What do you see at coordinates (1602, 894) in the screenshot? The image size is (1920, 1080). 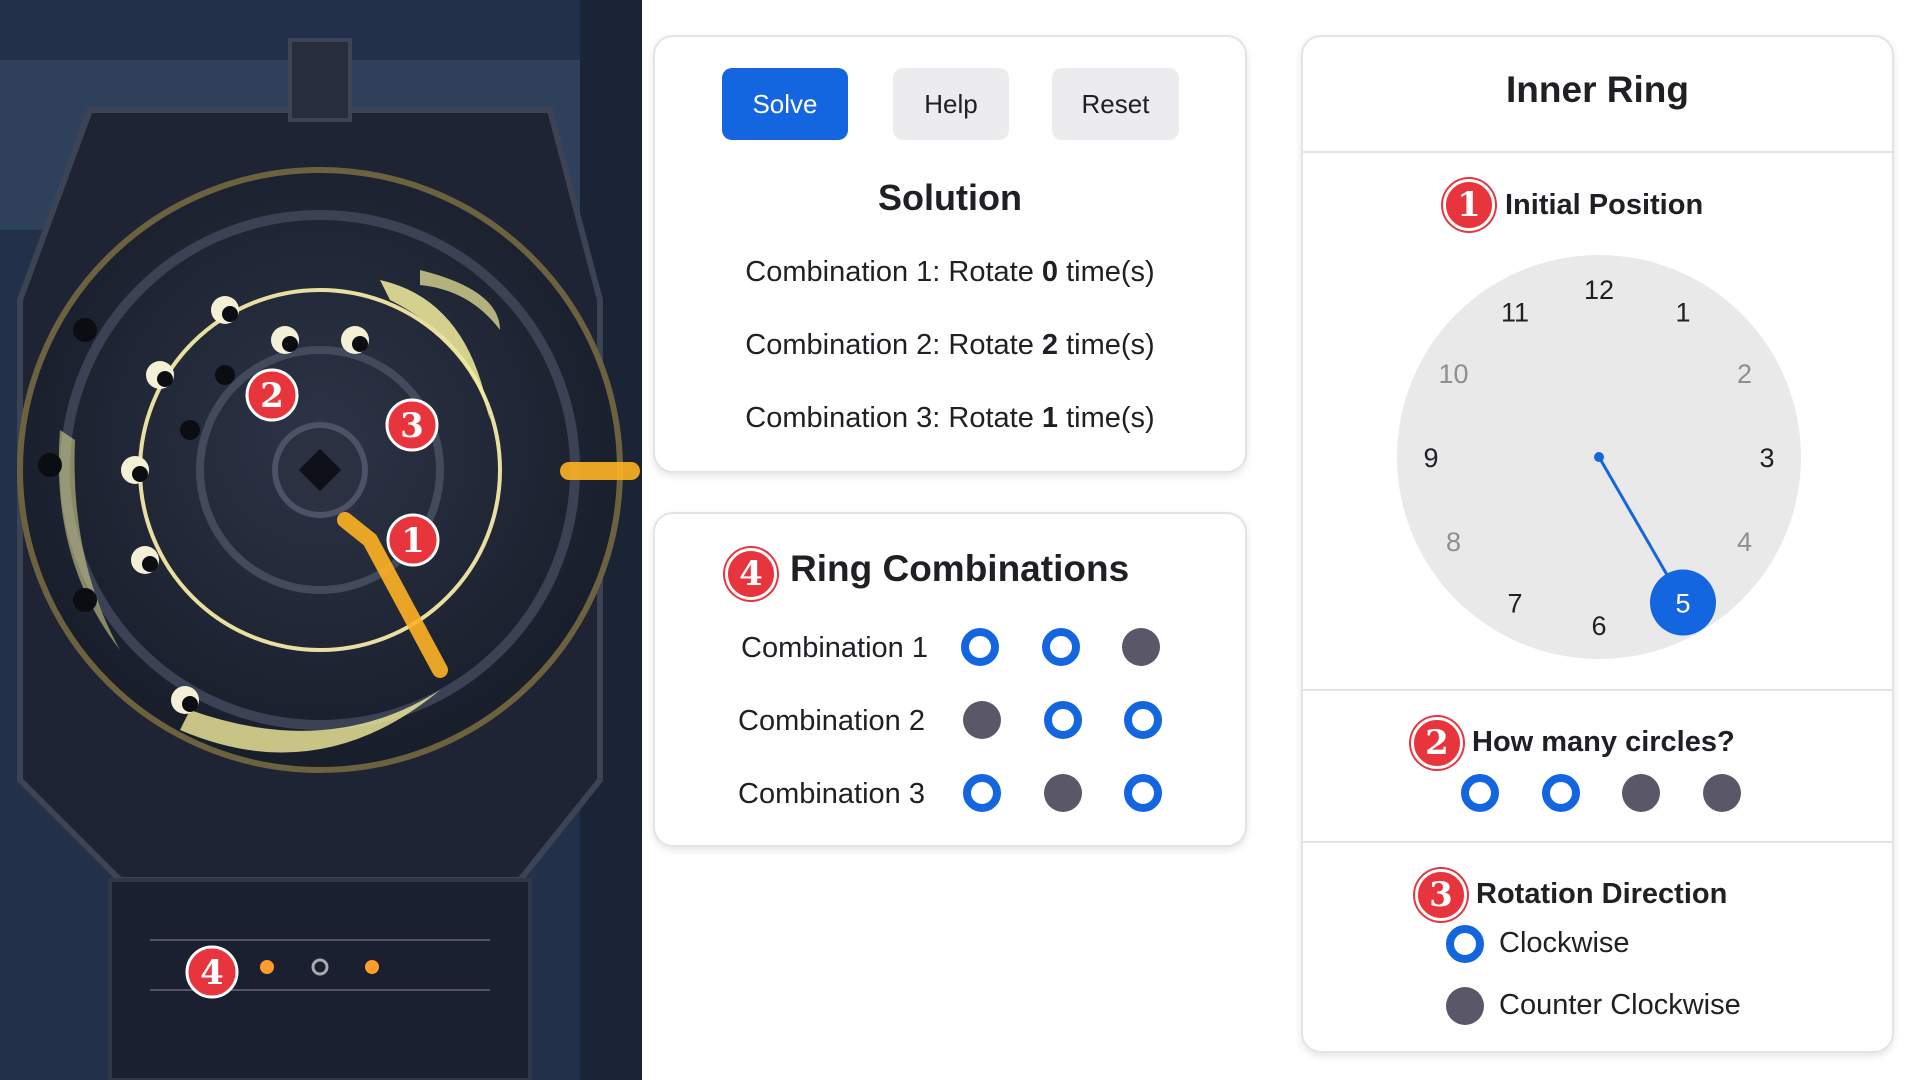 I see `rotation-direction-label: Rotation Direction` at bounding box center [1602, 894].